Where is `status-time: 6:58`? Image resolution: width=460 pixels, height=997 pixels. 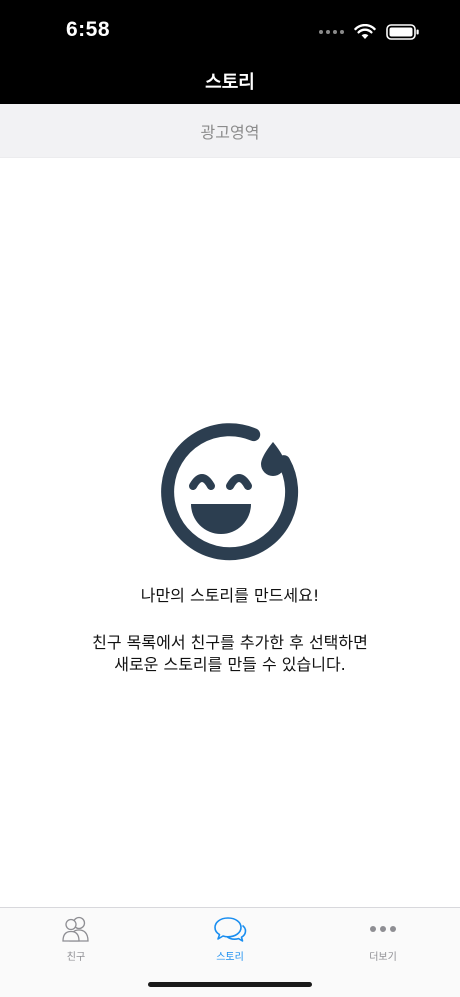 status-time: 6:58 is located at coordinates (88, 29).